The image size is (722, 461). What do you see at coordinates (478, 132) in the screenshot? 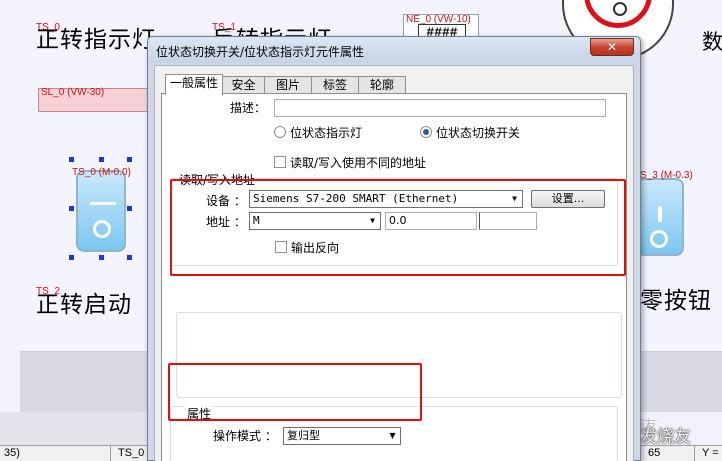
I see `radio-switch-label: 位状态切换开关` at bounding box center [478, 132].